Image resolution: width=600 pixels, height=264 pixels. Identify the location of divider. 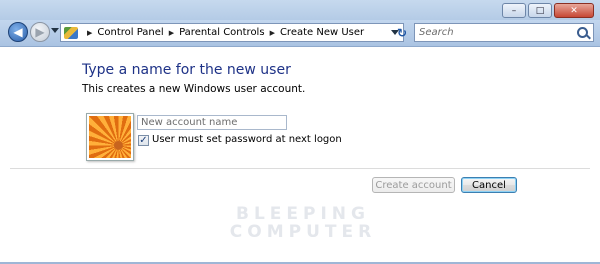
(300, 168).